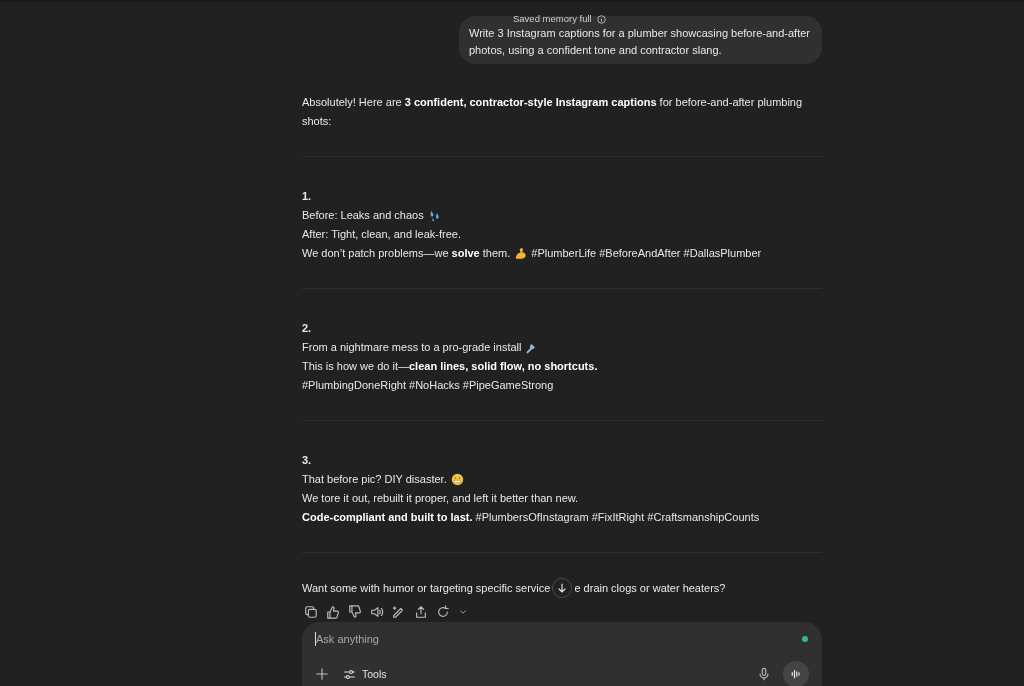  I want to click on share-icon, so click(421, 612).